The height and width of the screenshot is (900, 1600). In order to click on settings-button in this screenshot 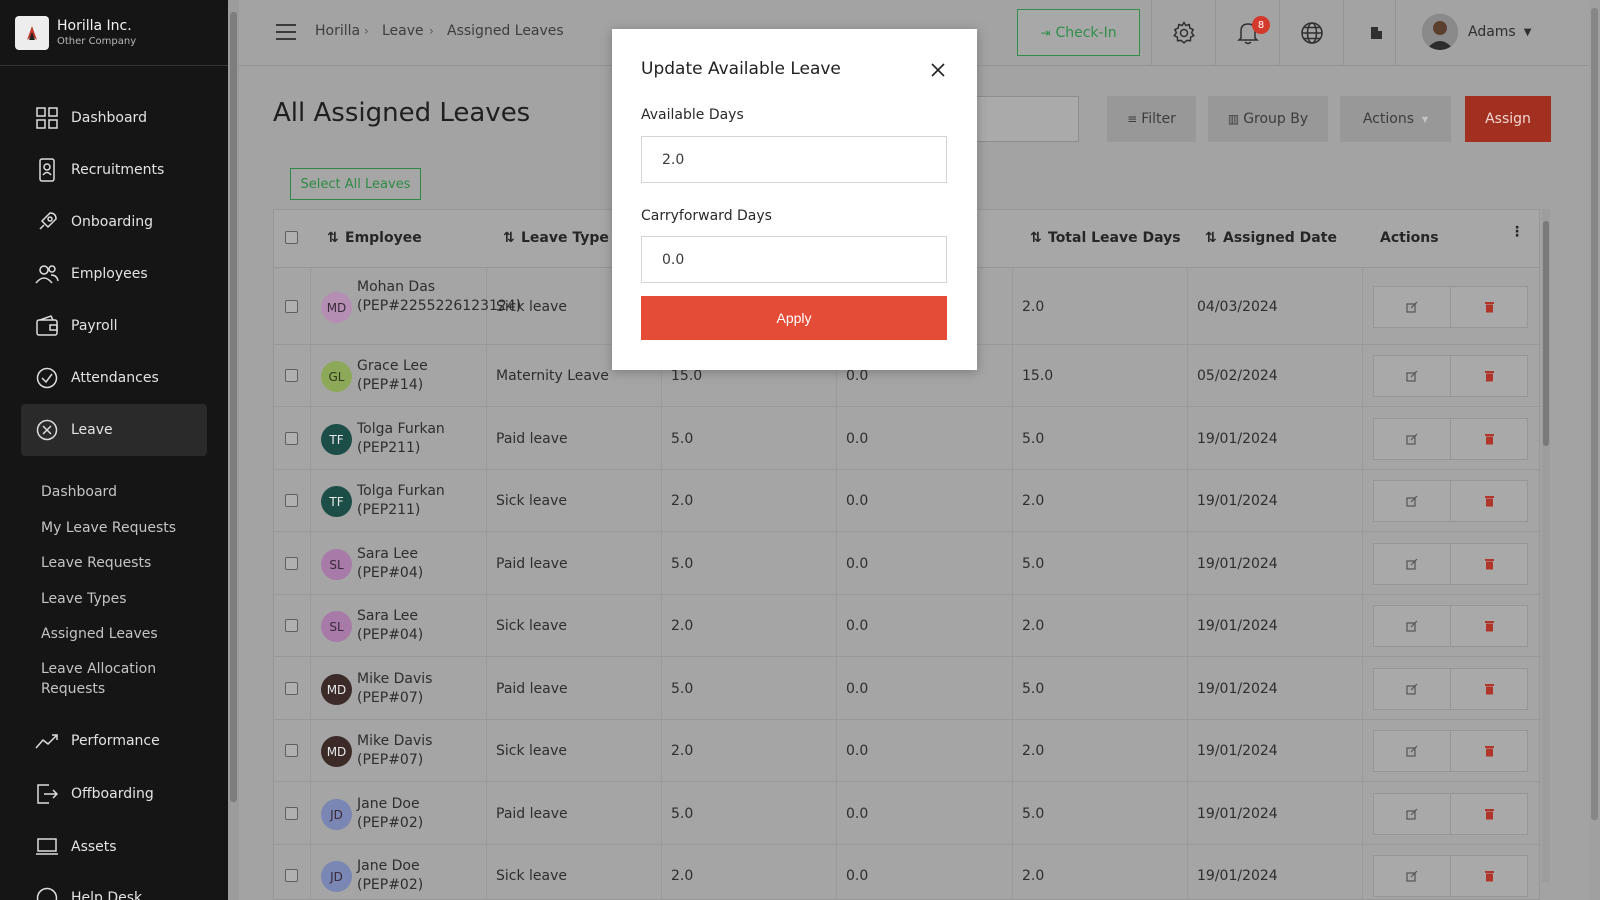, I will do `click(1183, 32)`.